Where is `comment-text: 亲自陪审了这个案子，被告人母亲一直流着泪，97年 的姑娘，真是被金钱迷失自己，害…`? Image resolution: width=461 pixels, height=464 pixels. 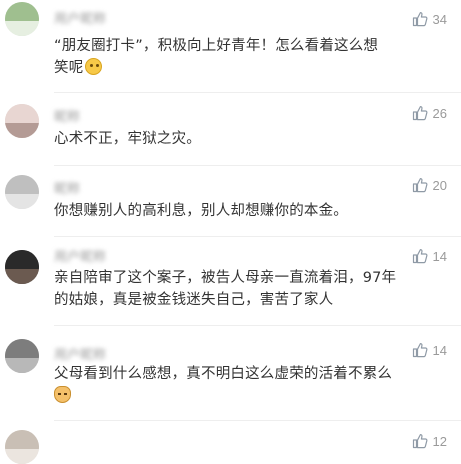
comment-text: 亲自陪审了这个案子，被告人母亲一直流着泪，97年 的姑娘，真是被金钱迷失自己，害… is located at coordinates (249, 289).